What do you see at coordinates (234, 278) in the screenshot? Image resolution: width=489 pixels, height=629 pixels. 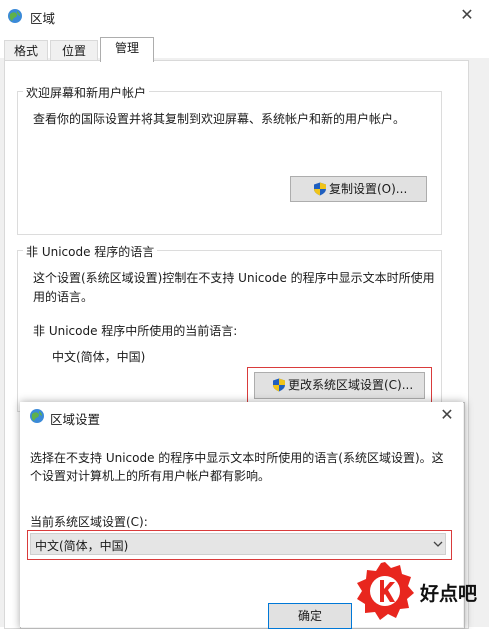 I see `unicode-description-line1: 这个设置(系统区域设置)控制在不支持 Unicode 的程序中显示文本时所使用` at bounding box center [234, 278].